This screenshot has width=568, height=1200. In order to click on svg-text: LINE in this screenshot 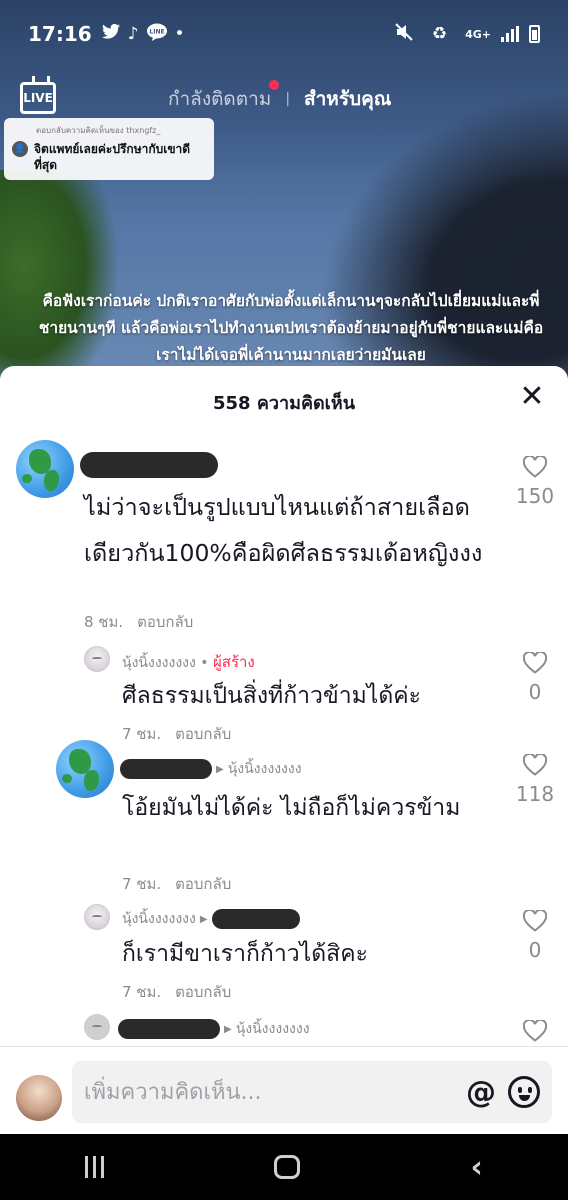, I will do `click(156, 31)`.